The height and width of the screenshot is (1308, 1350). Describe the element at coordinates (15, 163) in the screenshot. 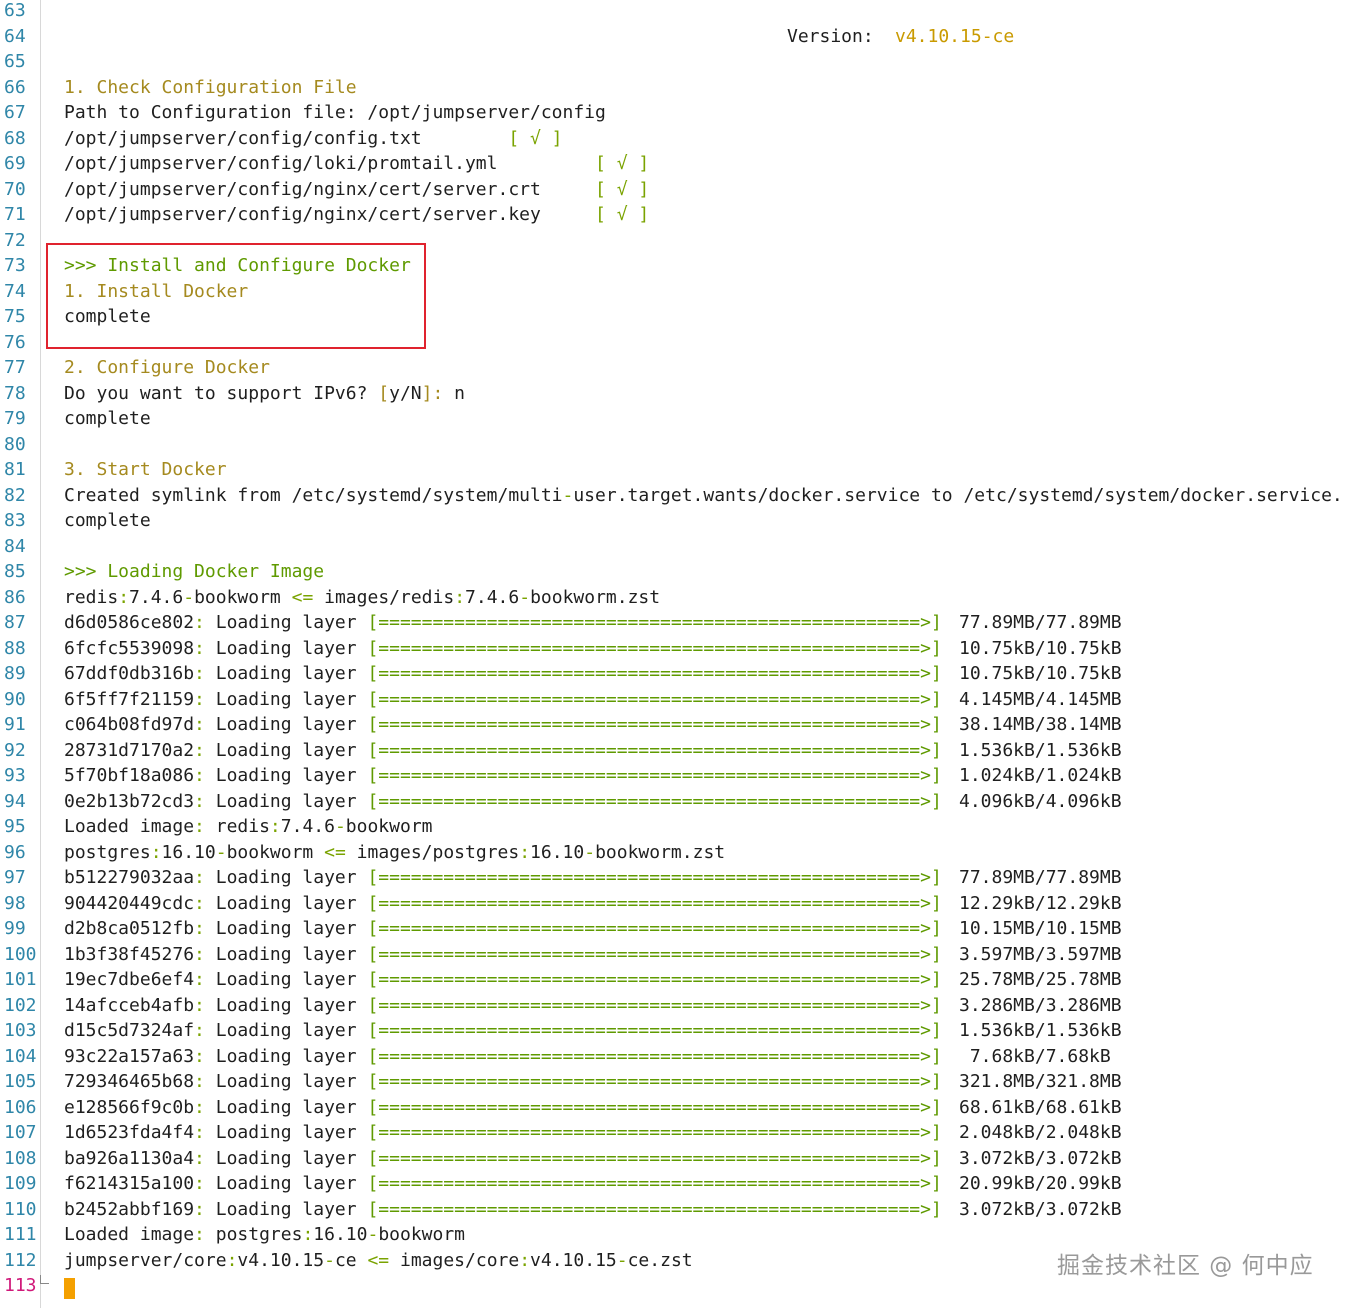

I see `line-number: 69` at that location.